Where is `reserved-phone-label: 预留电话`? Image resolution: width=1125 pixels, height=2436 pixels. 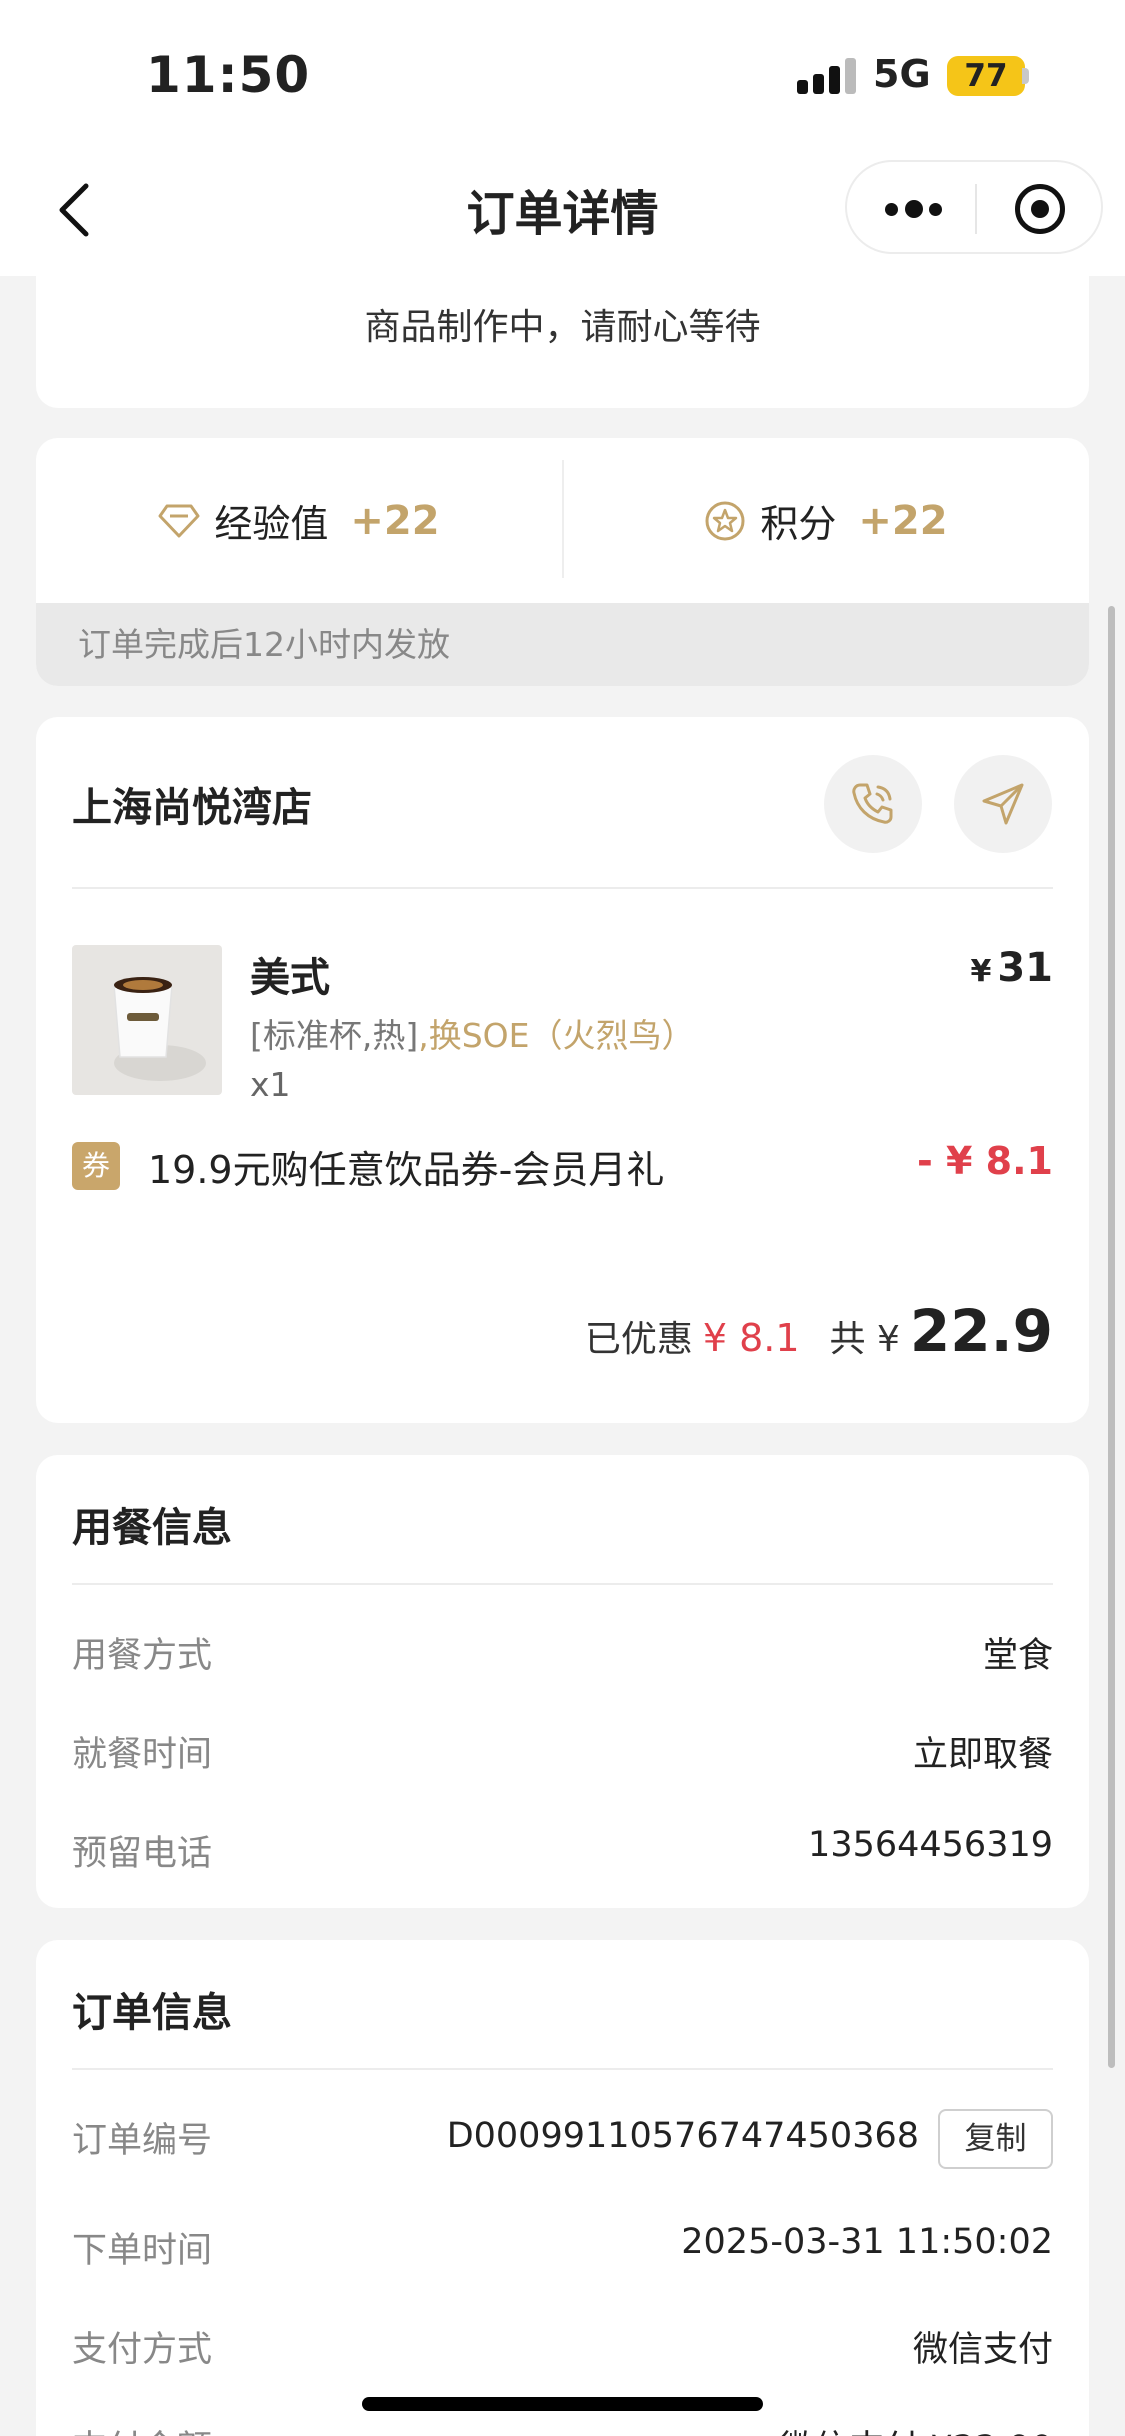 reserved-phone-label: 预留电话 is located at coordinates (142, 1854).